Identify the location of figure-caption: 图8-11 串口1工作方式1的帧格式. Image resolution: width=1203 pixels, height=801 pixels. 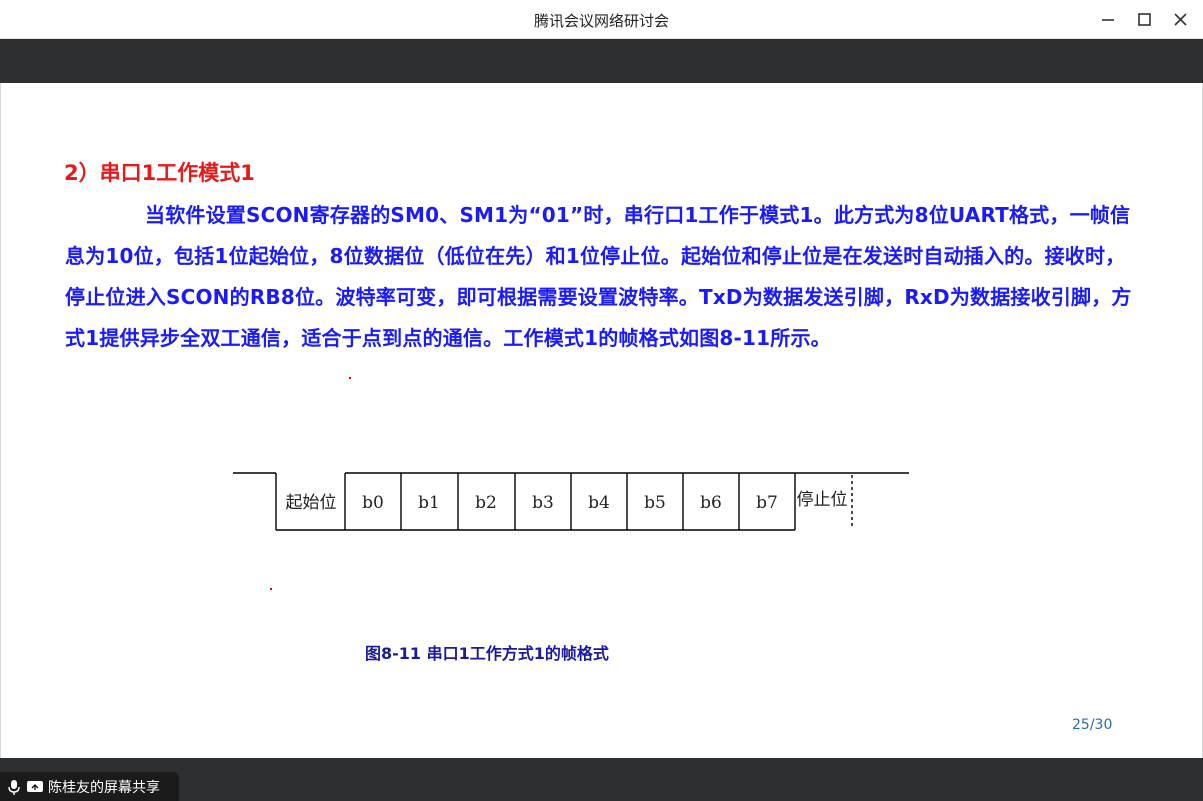
(487, 653).